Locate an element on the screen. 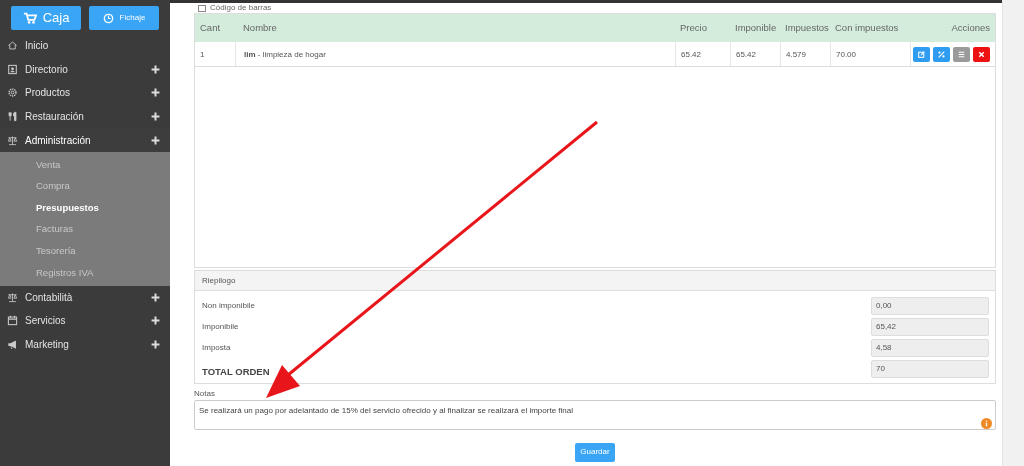  info-icon is located at coordinates (986, 423).